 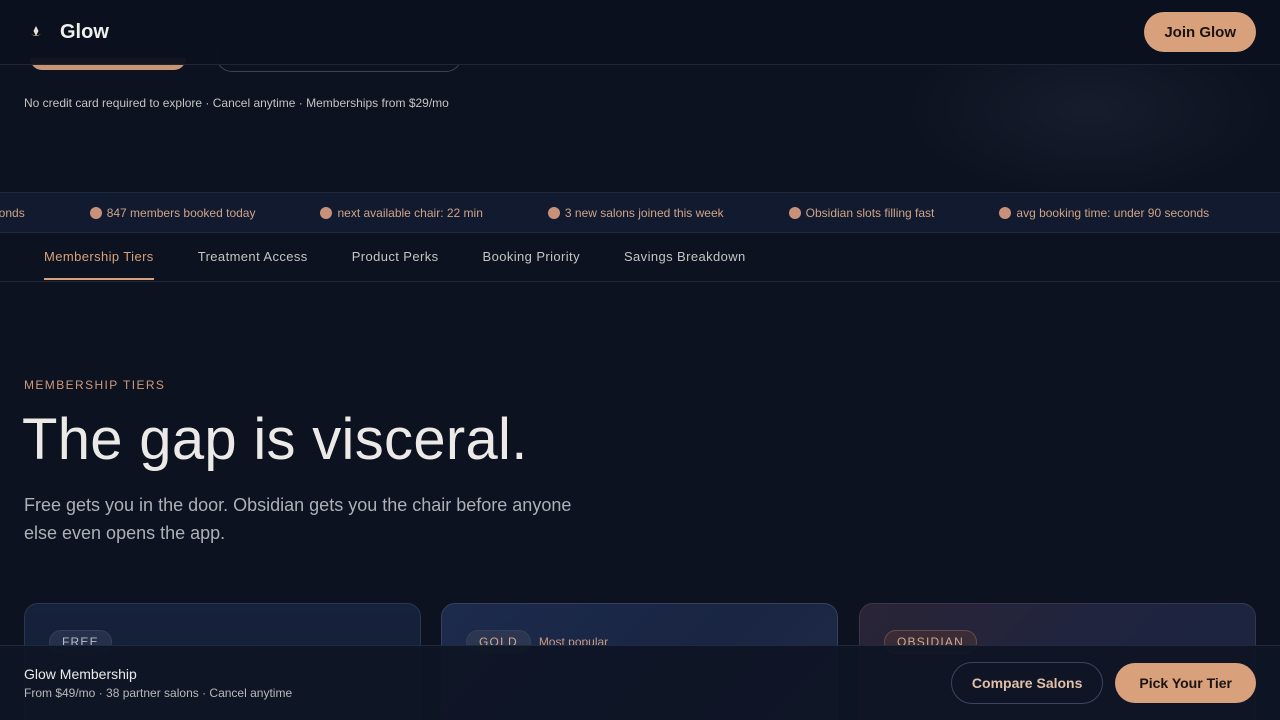 What do you see at coordinates (12, 213) in the screenshot?
I see `ticker-item: seconds` at bounding box center [12, 213].